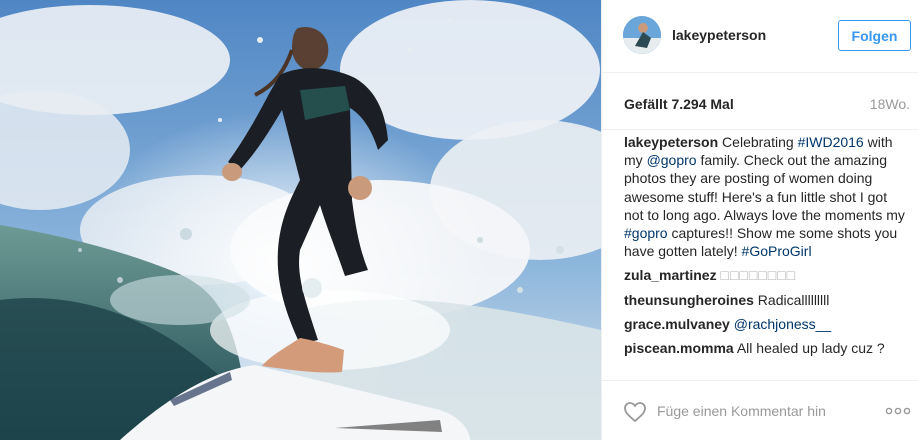 This screenshot has height=440, width=918. What do you see at coordinates (831, 142) in the screenshot?
I see `hashtag-link: #IWD2016` at bounding box center [831, 142].